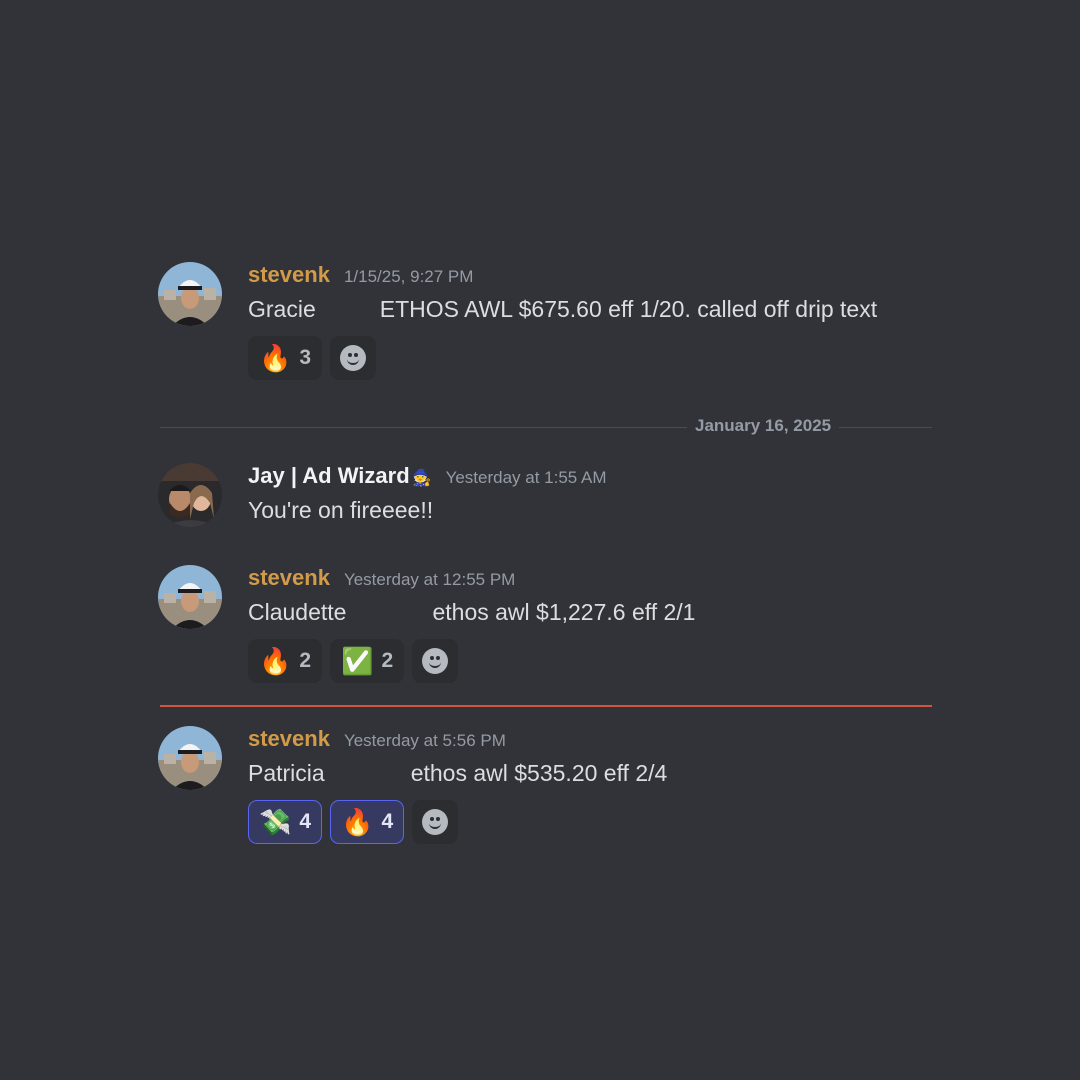  I want to click on reaction-fire: 🔥 2, so click(285, 661).